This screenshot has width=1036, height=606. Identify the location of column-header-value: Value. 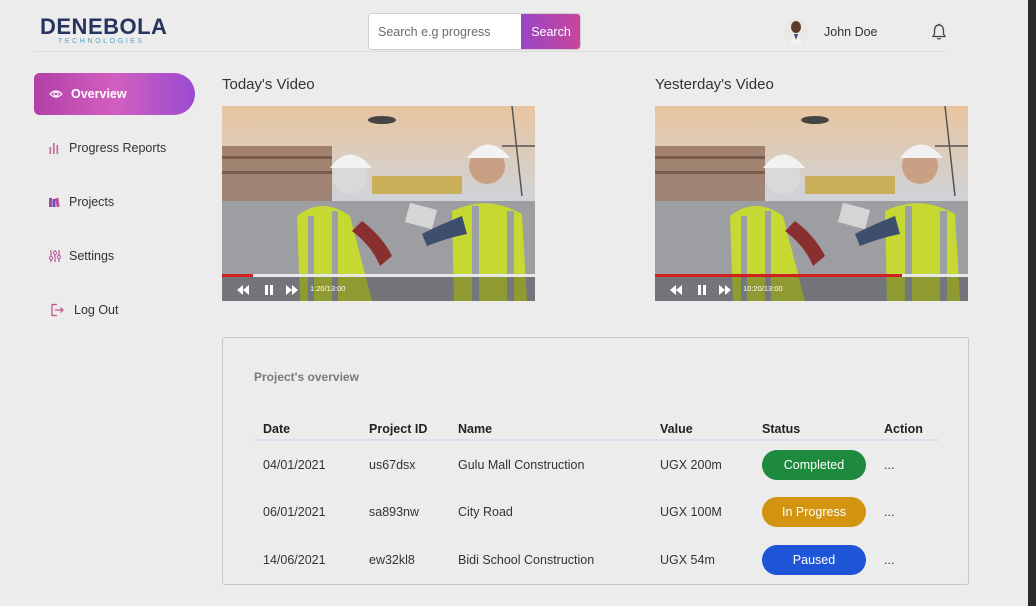
(702, 429).